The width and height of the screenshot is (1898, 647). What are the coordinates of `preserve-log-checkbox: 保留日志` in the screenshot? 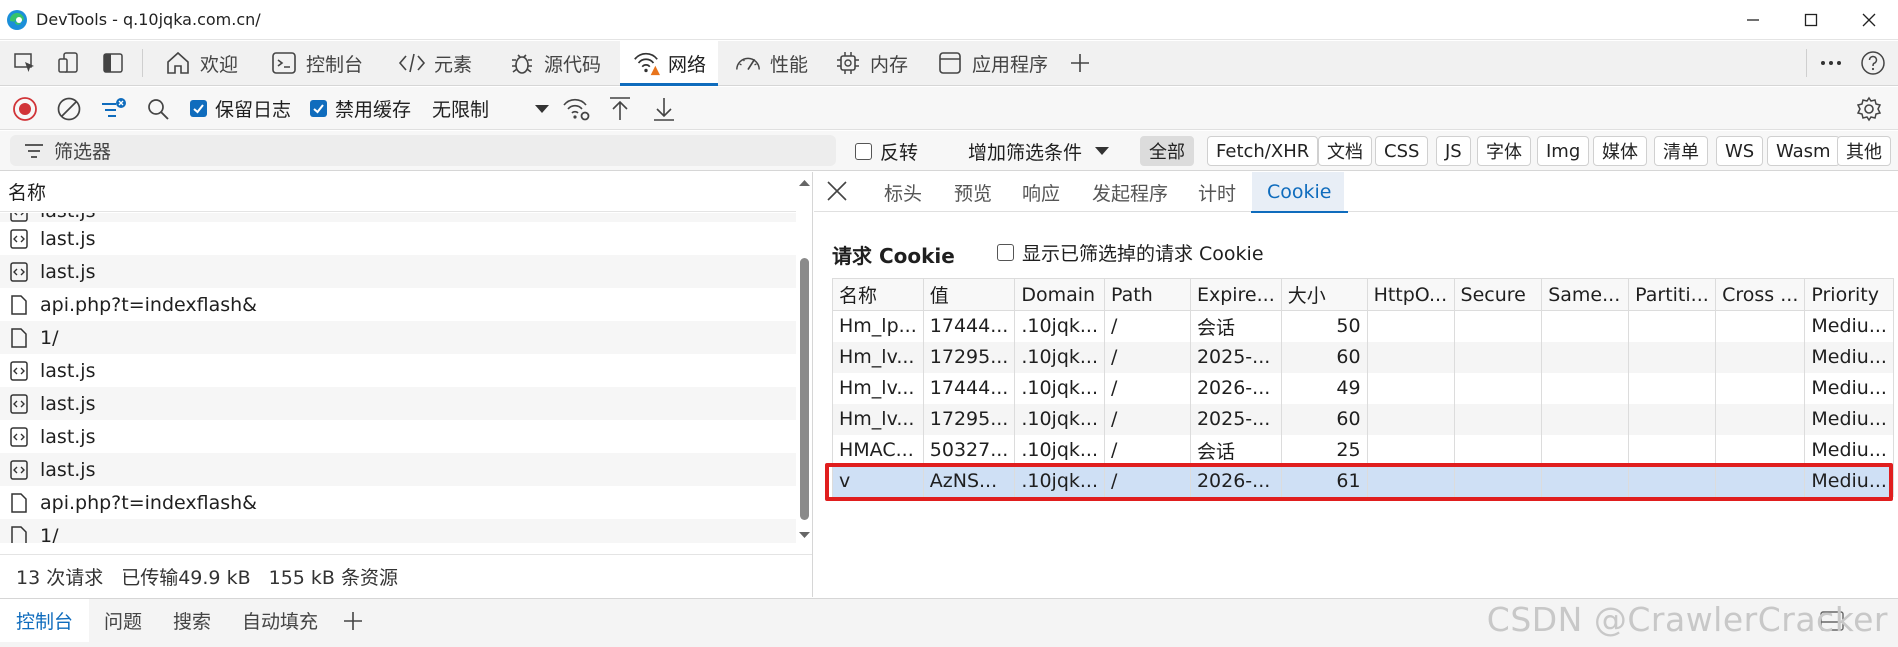 It's located at (240, 108).